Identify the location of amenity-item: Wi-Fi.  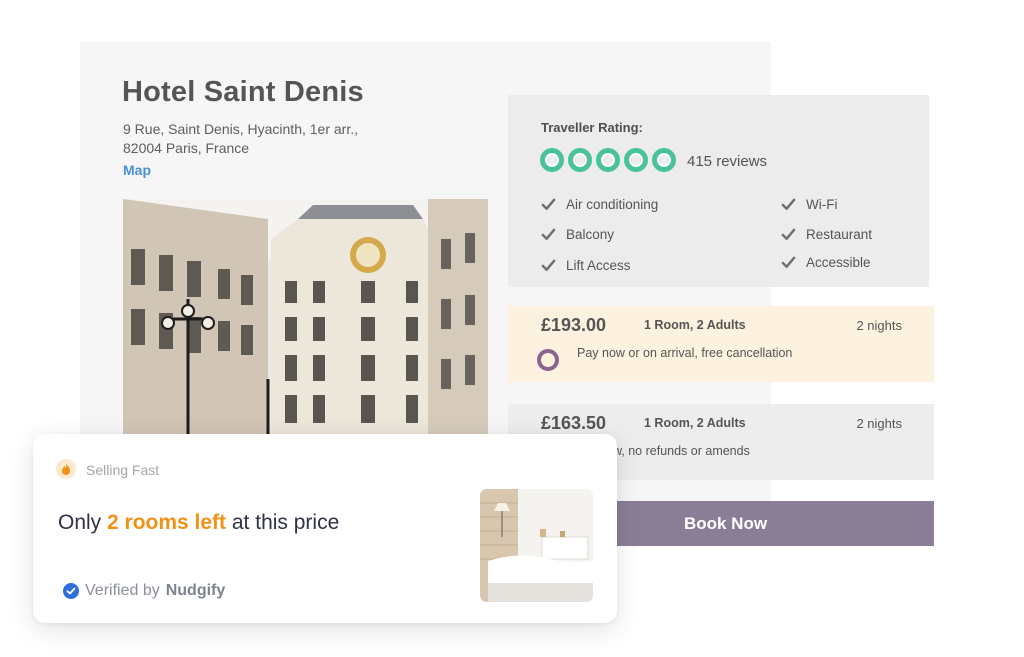
(809, 204).